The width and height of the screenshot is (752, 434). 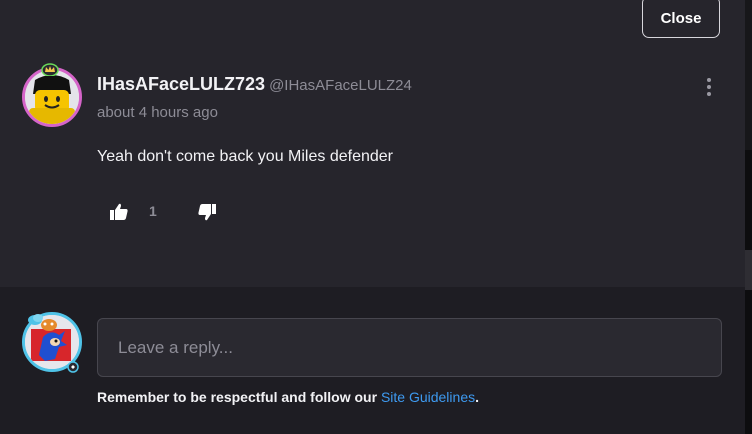 What do you see at coordinates (681, 19) in the screenshot?
I see `close-button: Close` at bounding box center [681, 19].